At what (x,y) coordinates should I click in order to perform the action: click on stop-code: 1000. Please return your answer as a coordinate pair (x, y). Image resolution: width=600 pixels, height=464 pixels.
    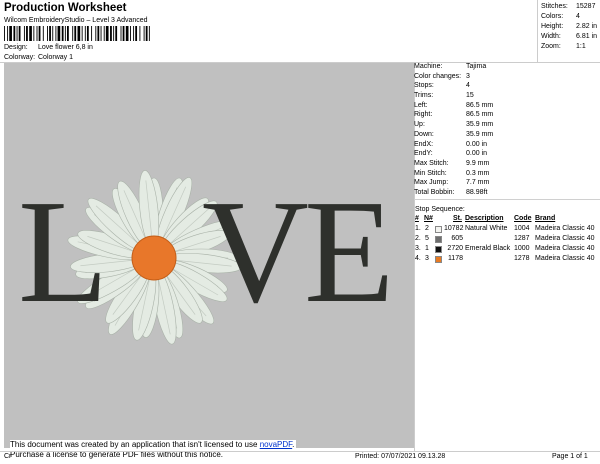
    Looking at the image, I should click on (522, 248).